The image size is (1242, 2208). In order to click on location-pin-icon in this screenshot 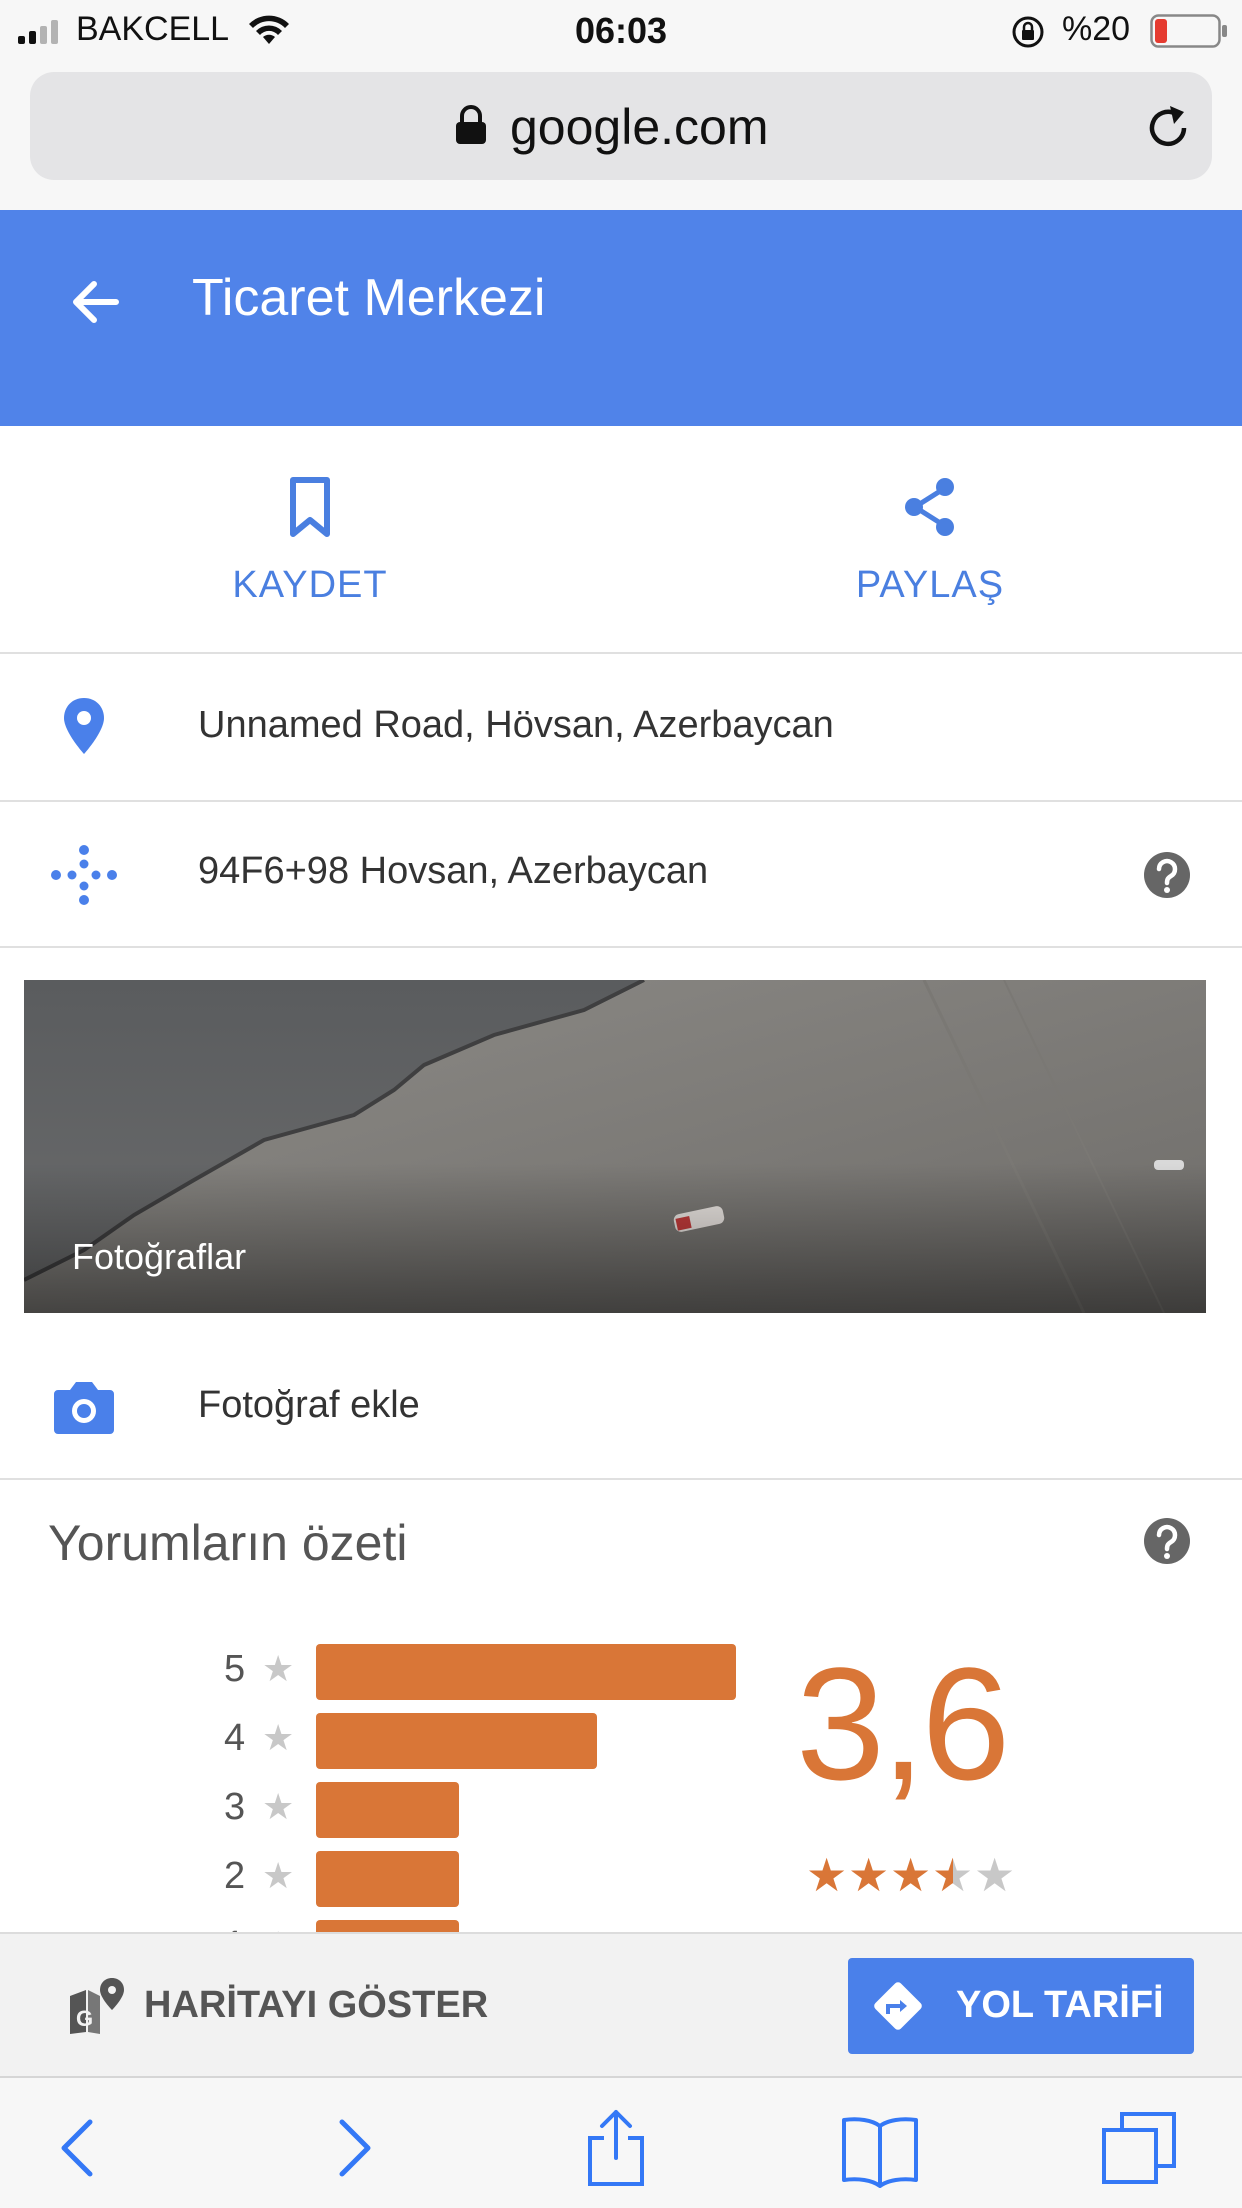, I will do `click(84, 726)`.